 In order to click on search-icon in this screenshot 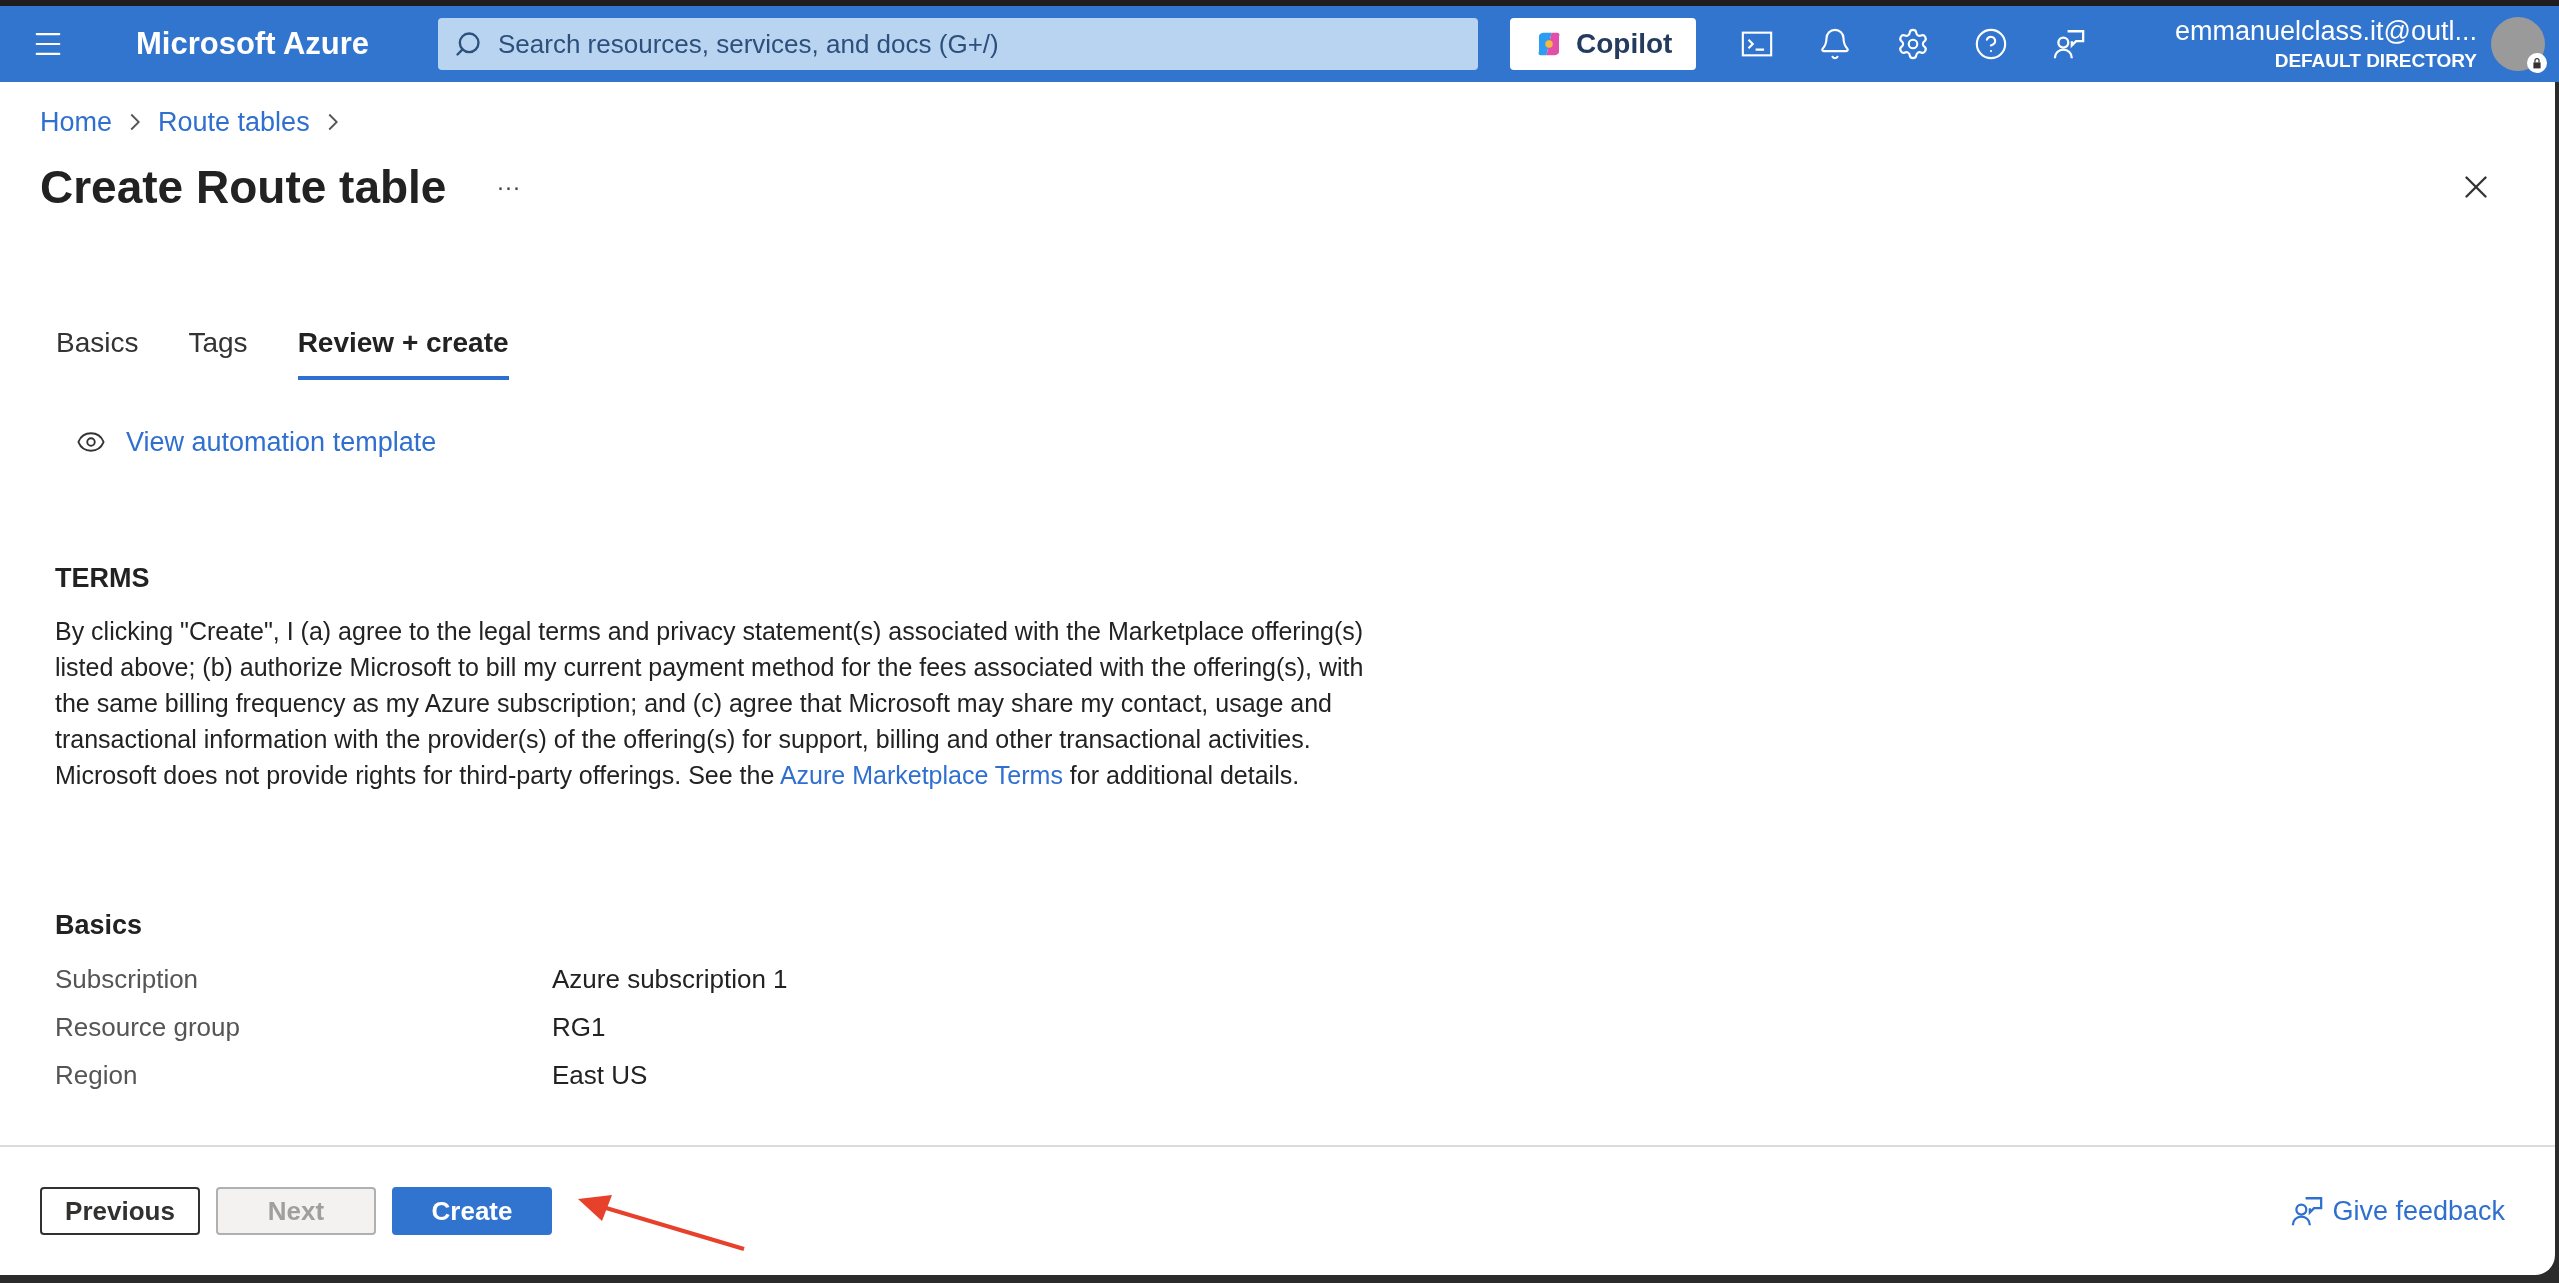, I will do `click(468, 44)`.